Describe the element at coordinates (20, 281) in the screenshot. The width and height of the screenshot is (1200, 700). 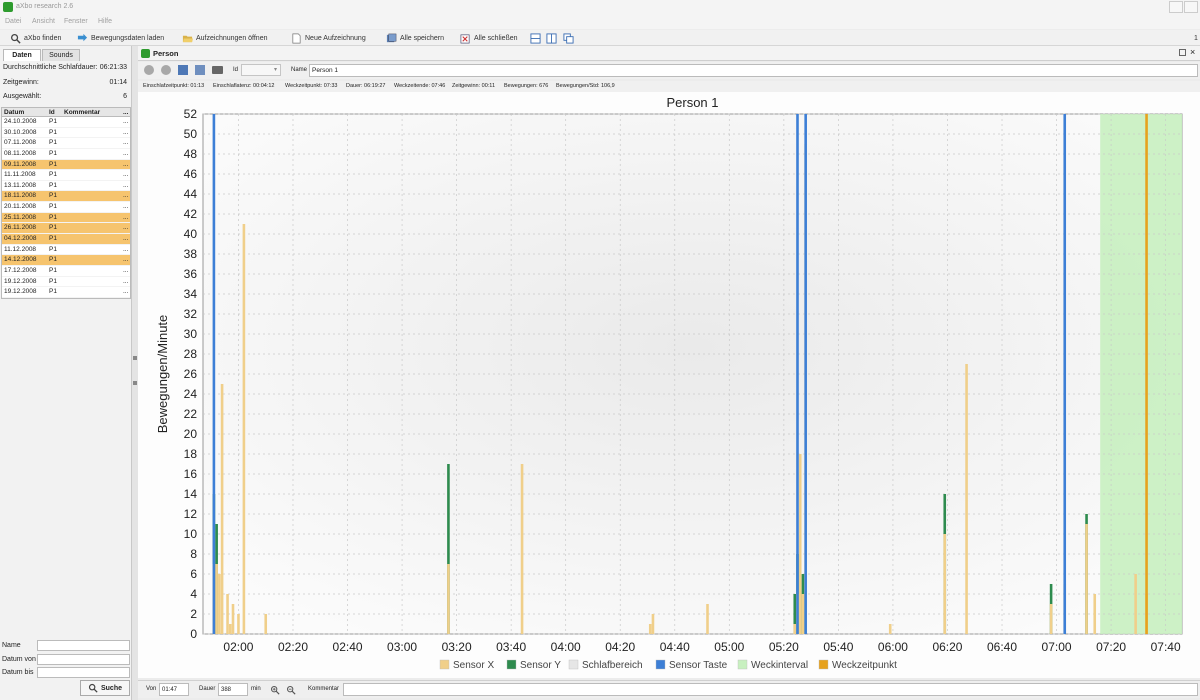
I see `row-date: 19.12.2008` at that location.